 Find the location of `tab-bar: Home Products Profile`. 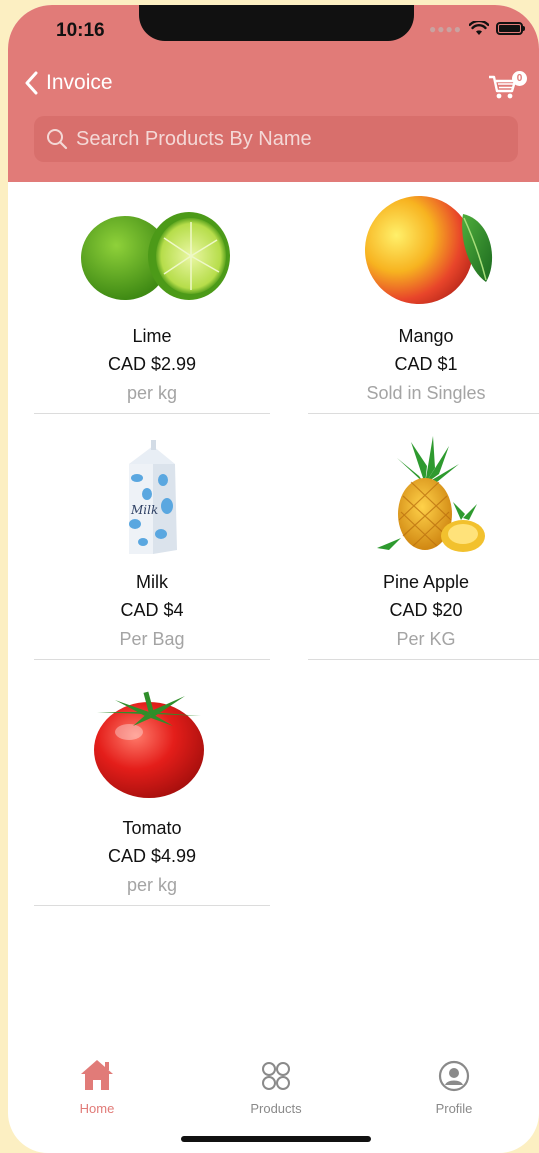

tab-bar: Home Products Profile is located at coordinates (273, 1090).